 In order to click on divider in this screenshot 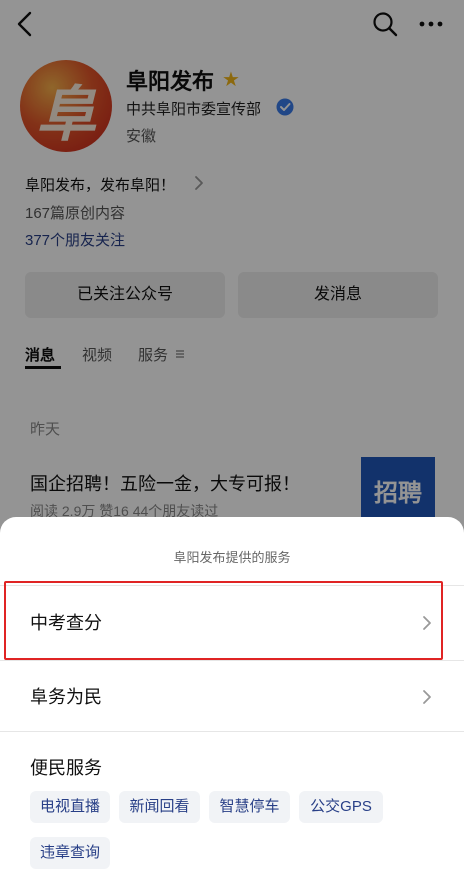, I will do `click(232, 731)`.